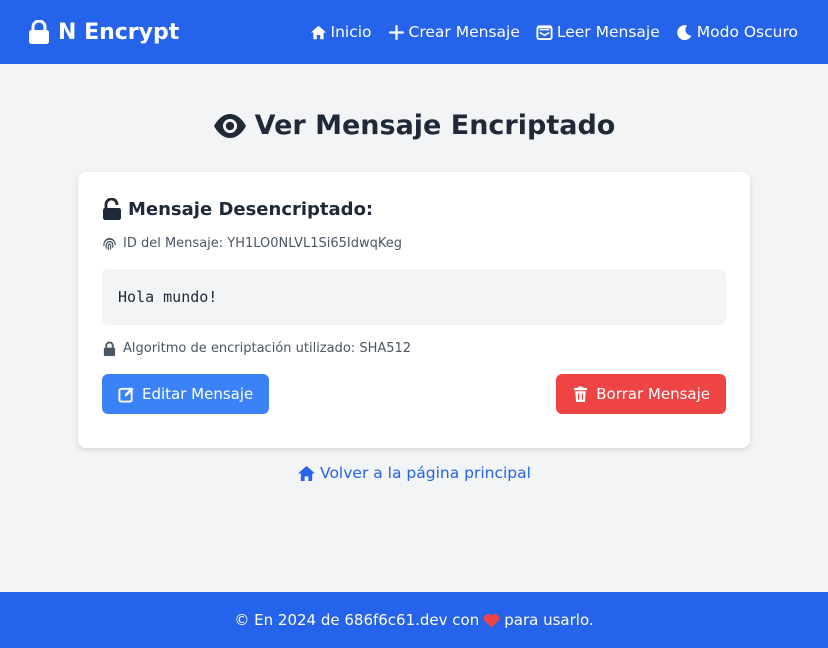 The height and width of the screenshot is (648, 828). Describe the element at coordinates (608, 32) in the screenshot. I see `nav-read-label: Leer Mensaje` at that location.